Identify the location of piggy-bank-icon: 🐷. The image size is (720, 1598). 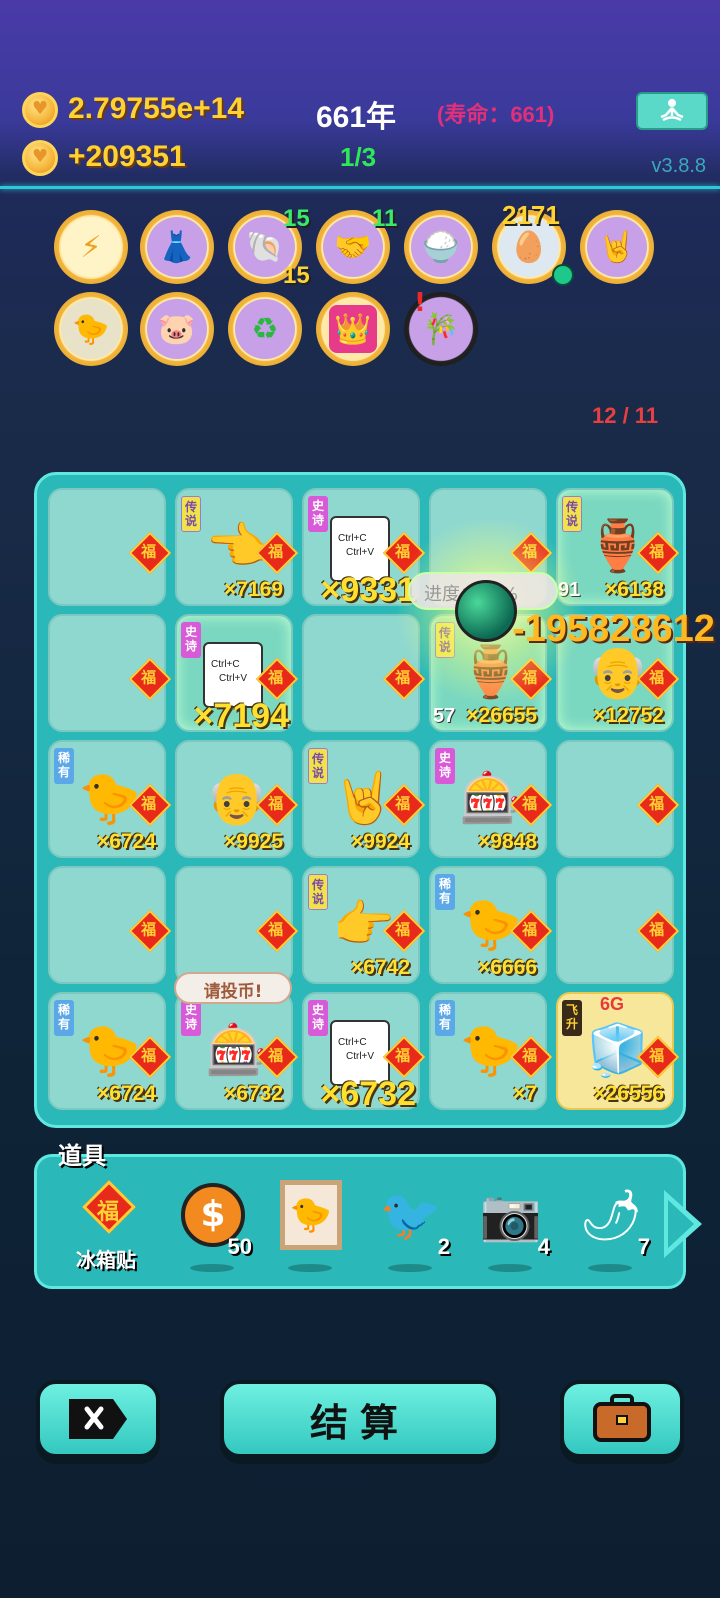
(177, 329).